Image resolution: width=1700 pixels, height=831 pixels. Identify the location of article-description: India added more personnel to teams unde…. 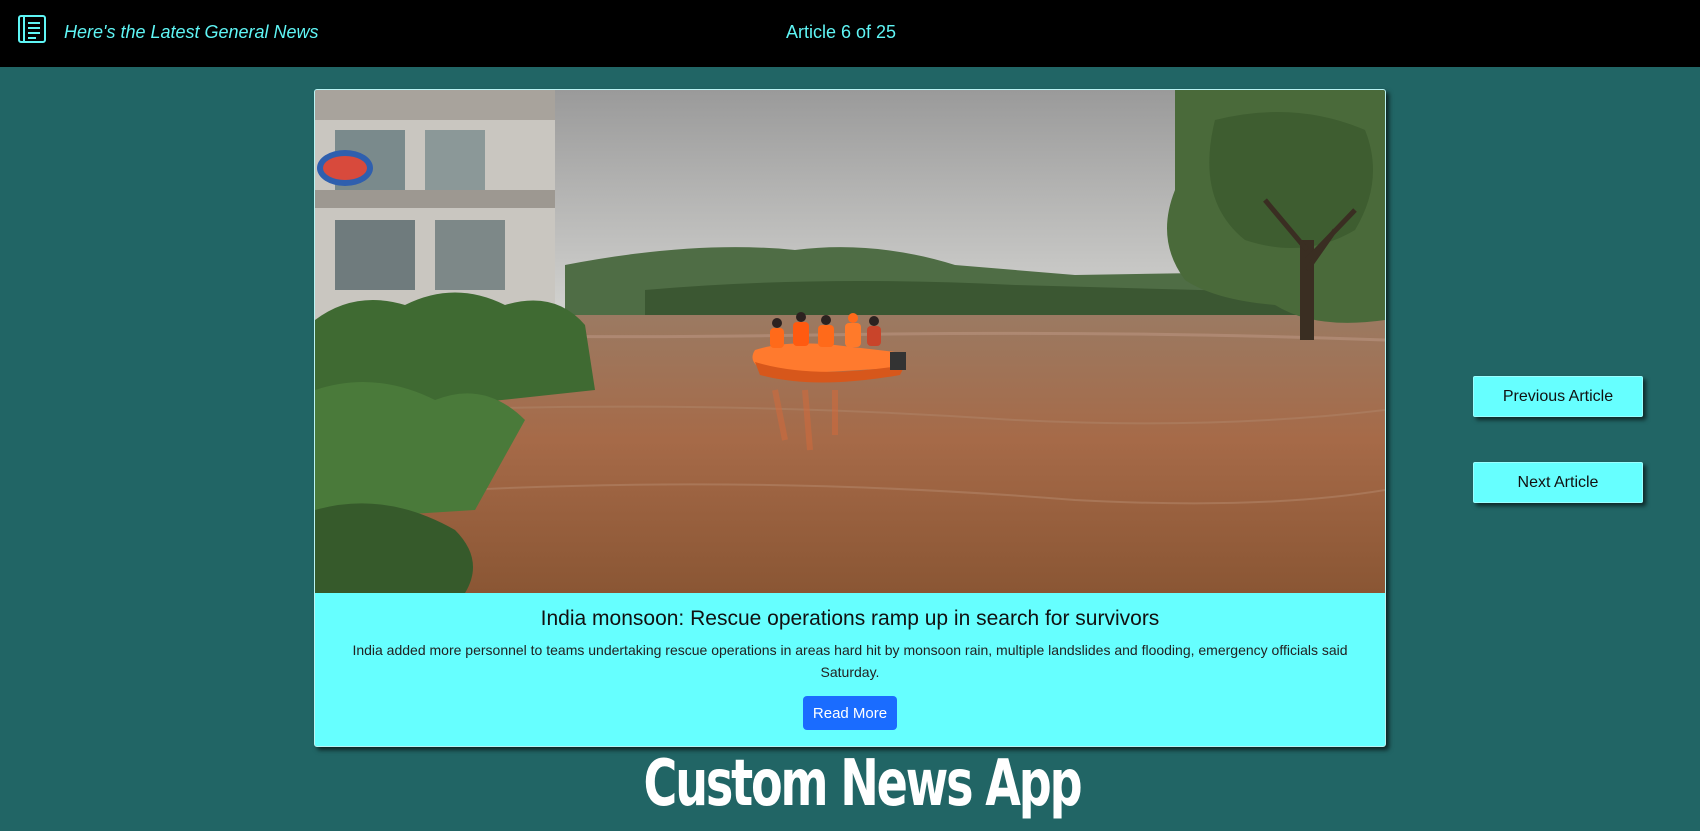
(850, 661).